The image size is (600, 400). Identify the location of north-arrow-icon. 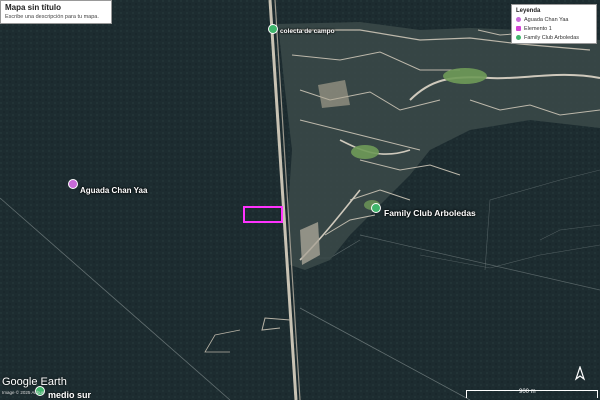
(580, 373).